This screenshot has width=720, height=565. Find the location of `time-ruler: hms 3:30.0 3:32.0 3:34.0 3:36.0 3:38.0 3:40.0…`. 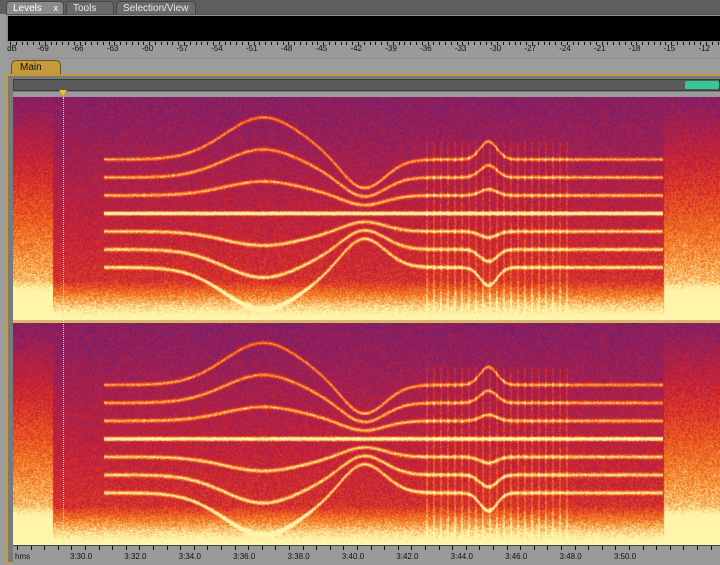

time-ruler: hms 3:30.0 3:32.0 3:34.0 3:36.0 3:38.0 3:40.0… is located at coordinates (366, 555).